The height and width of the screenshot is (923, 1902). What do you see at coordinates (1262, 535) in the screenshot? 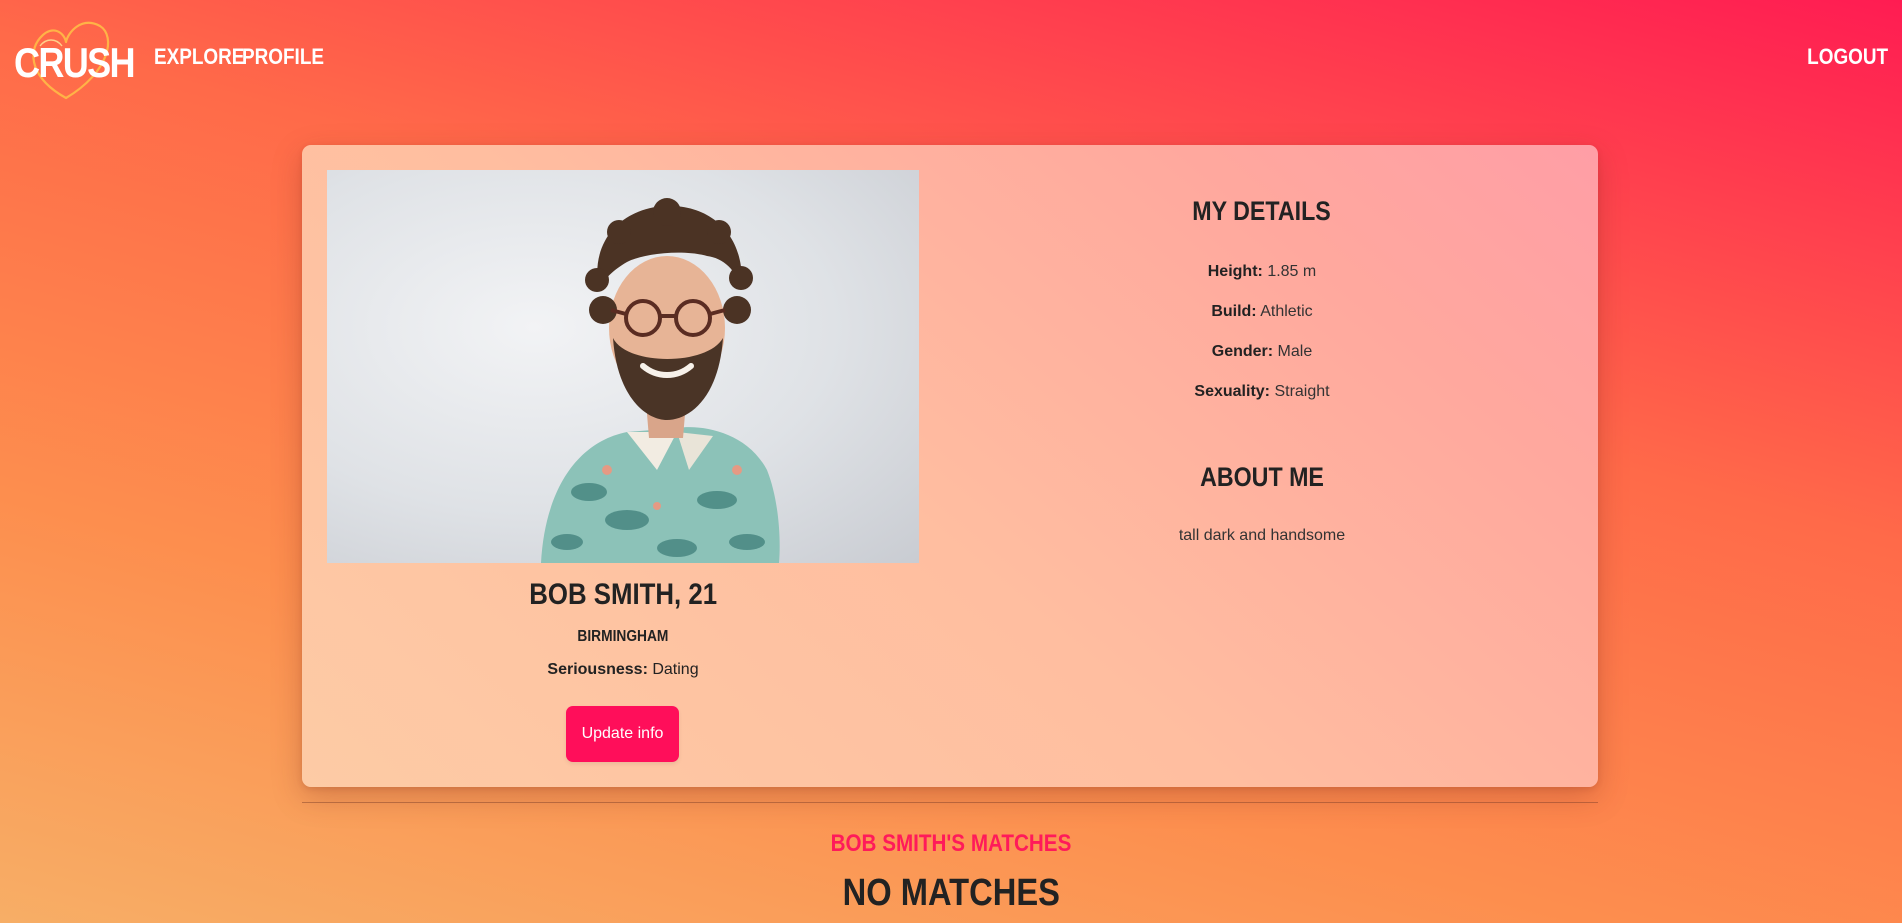
I see `about-me-text: tall dark and handsome` at bounding box center [1262, 535].